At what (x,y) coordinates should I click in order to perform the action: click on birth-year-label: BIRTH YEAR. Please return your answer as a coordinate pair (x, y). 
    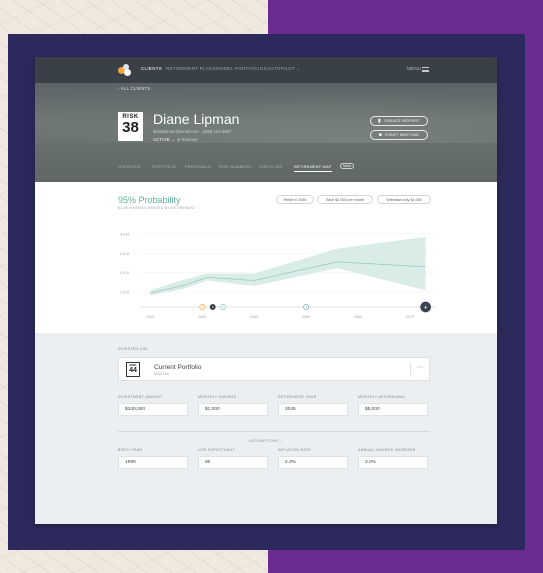
    Looking at the image, I should click on (130, 450).